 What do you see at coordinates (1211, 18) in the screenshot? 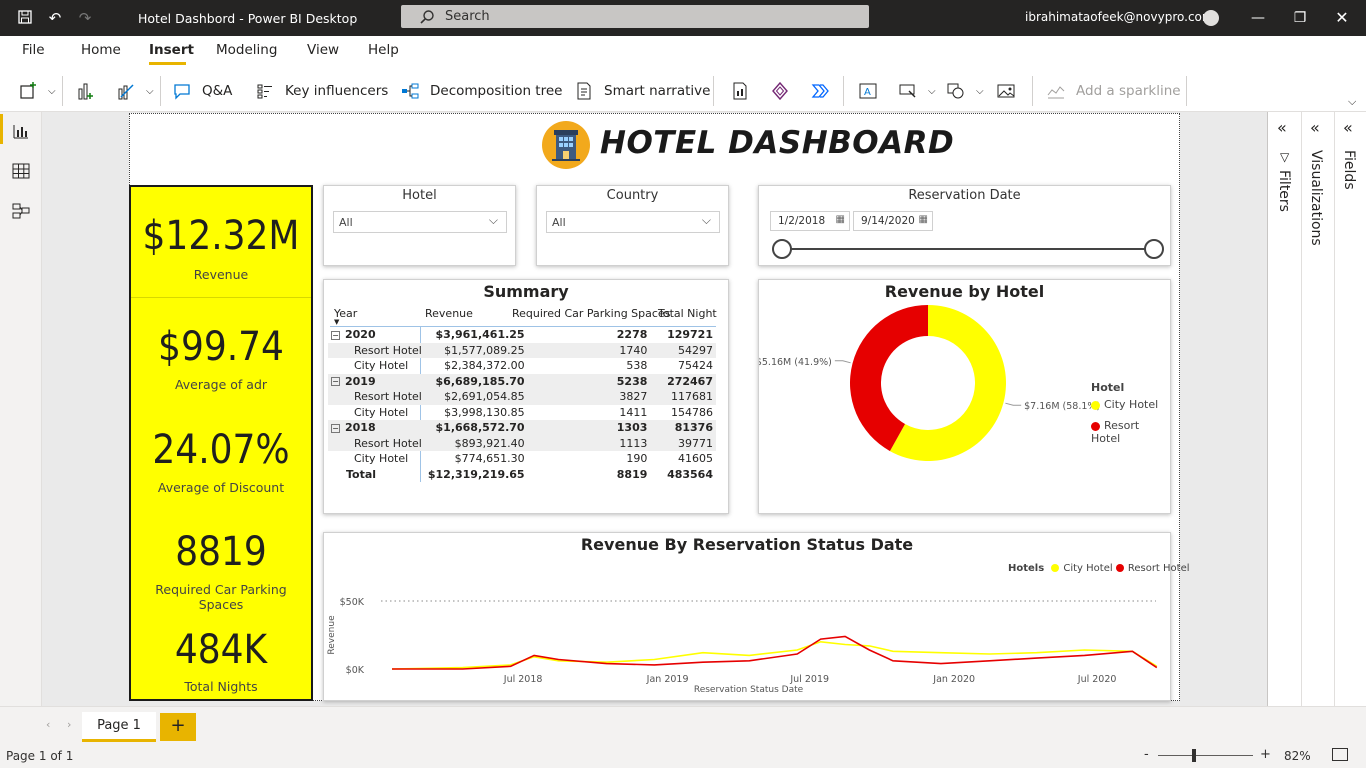
I see `avatar` at bounding box center [1211, 18].